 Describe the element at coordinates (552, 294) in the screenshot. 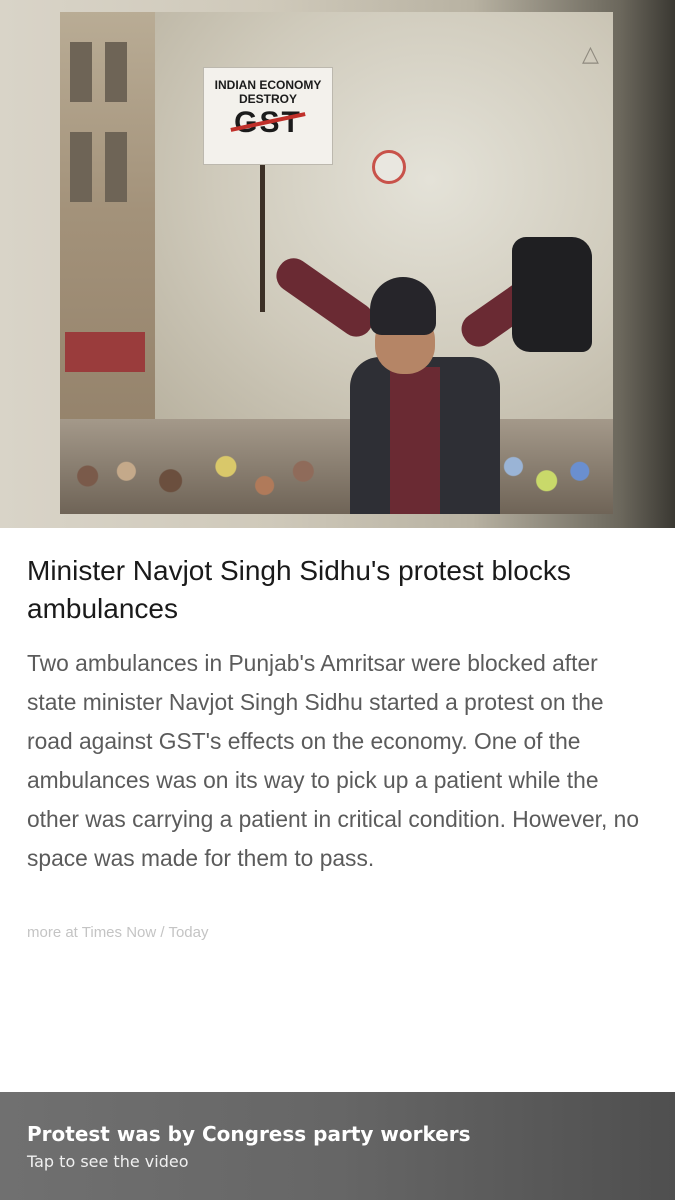

I see `raised-cloth` at that location.